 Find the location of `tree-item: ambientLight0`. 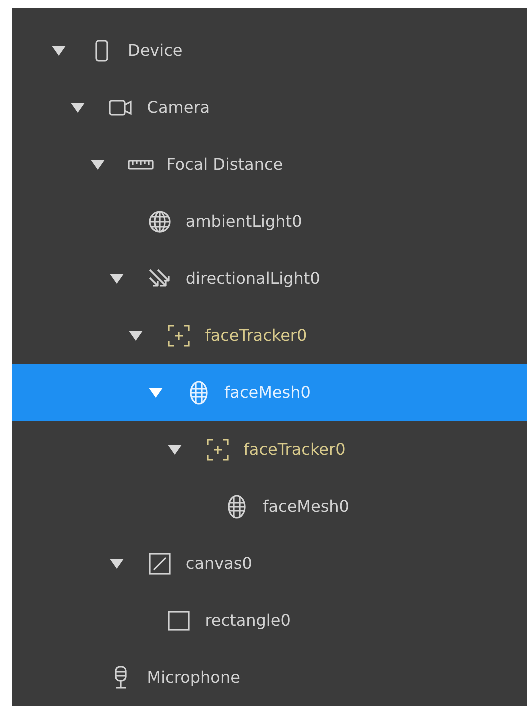

tree-item: ambientLight0 is located at coordinates (269, 221).